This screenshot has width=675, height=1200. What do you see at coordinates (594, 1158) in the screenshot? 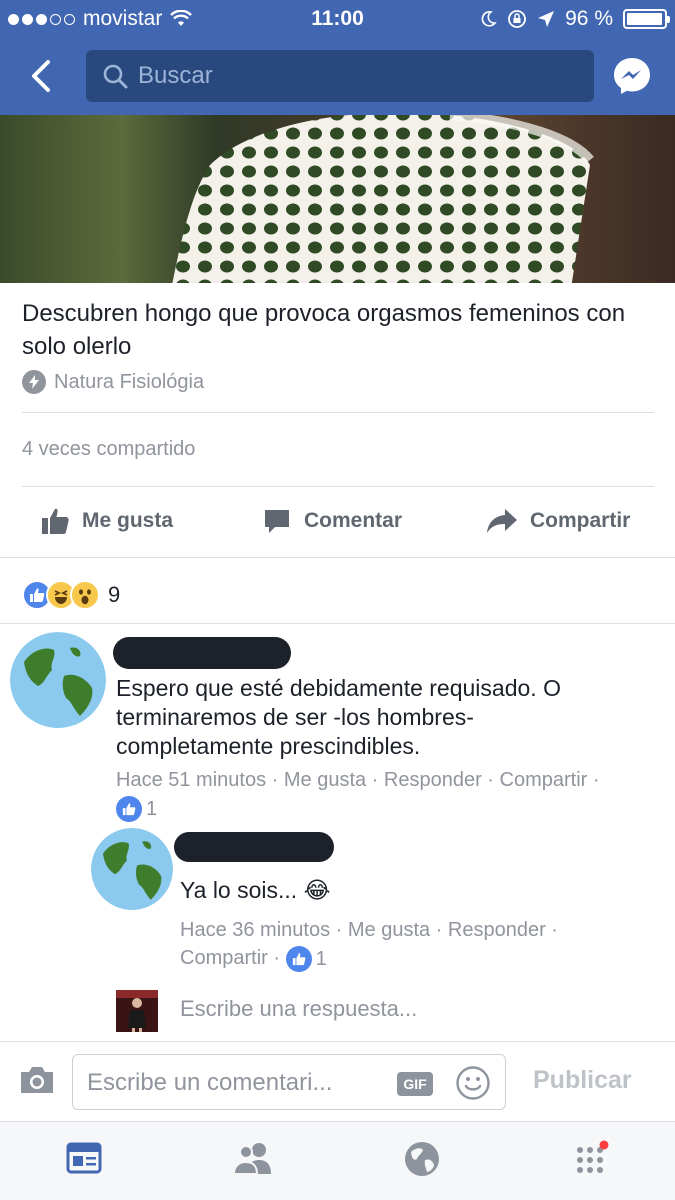
I see `more-menu-icon` at bounding box center [594, 1158].